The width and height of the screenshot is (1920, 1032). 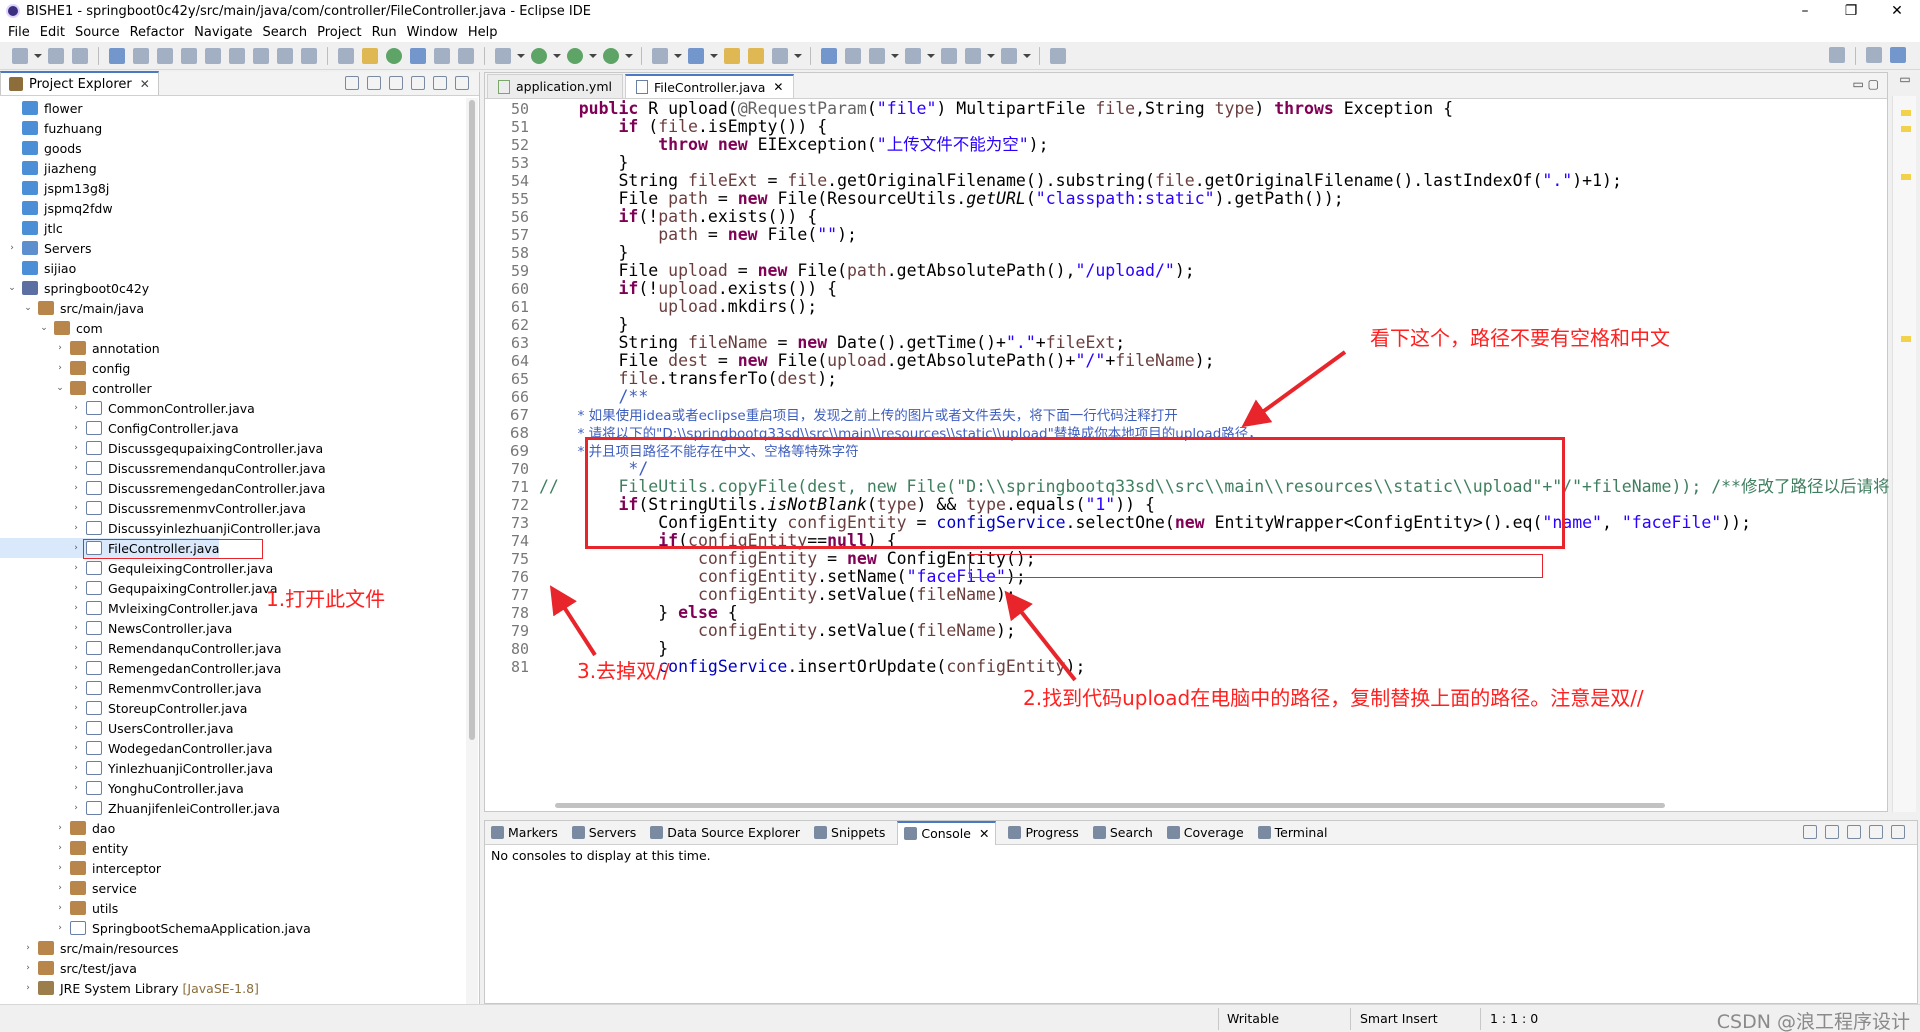 I want to click on tree-item: › DiscussgequpaixingController.java, so click(x=161, y=448).